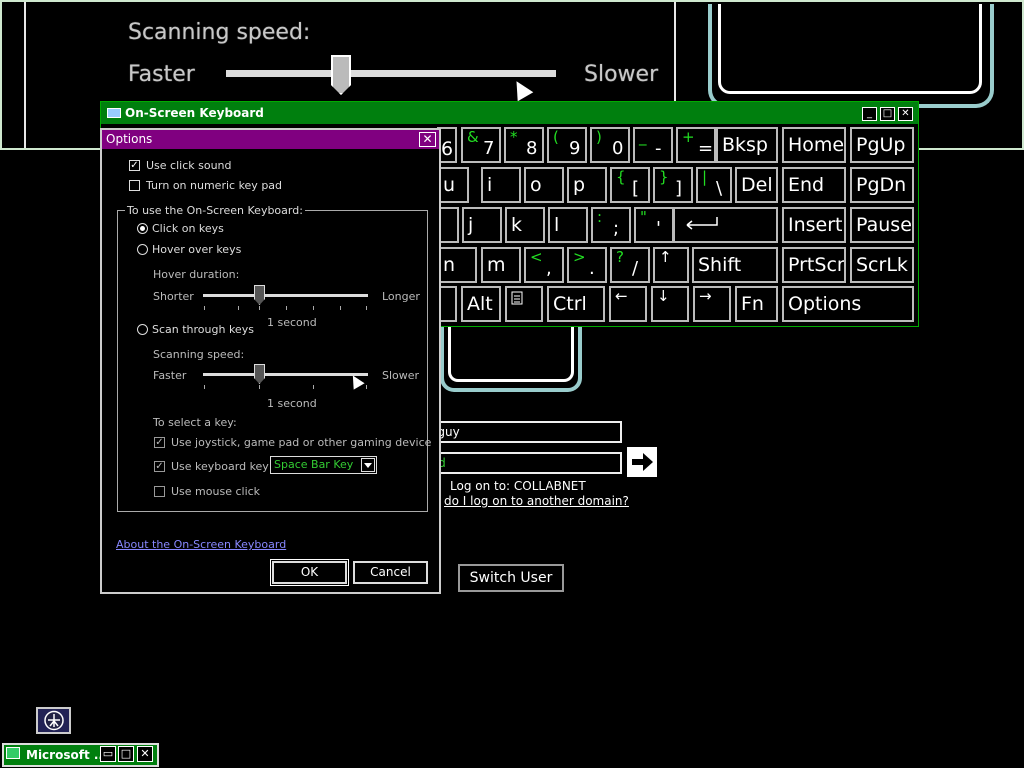 This screenshot has width=1024, height=768. I want to click on key-pause: Pause, so click(882, 225).